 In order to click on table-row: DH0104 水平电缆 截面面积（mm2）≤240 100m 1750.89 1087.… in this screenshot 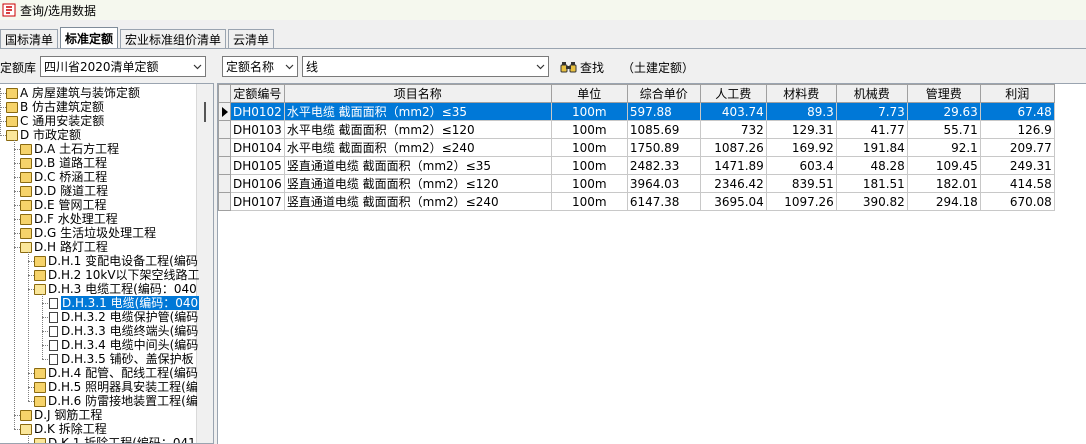, I will do `click(636, 147)`.